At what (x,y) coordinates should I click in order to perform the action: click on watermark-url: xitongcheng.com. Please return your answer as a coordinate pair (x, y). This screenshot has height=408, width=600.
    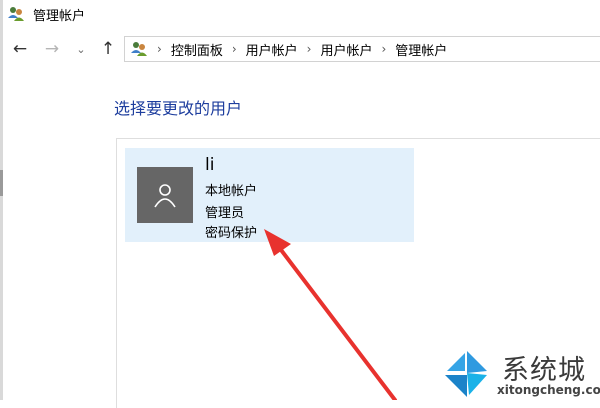
    Looking at the image, I should click on (548, 390).